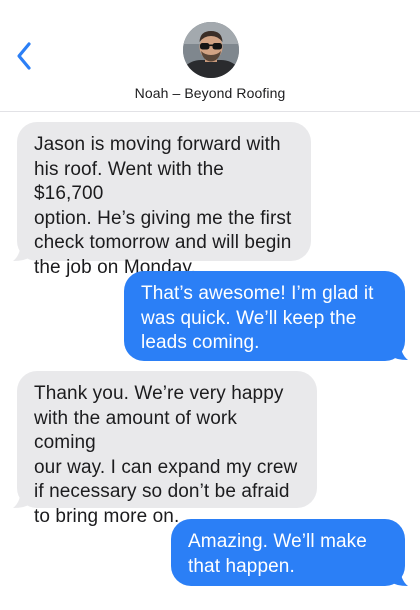 This screenshot has height=610, width=420. What do you see at coordinates (166, 467) in the screenshot?
I see `message-line: our way. I can expand my crew` at bounding box center [166, 467].